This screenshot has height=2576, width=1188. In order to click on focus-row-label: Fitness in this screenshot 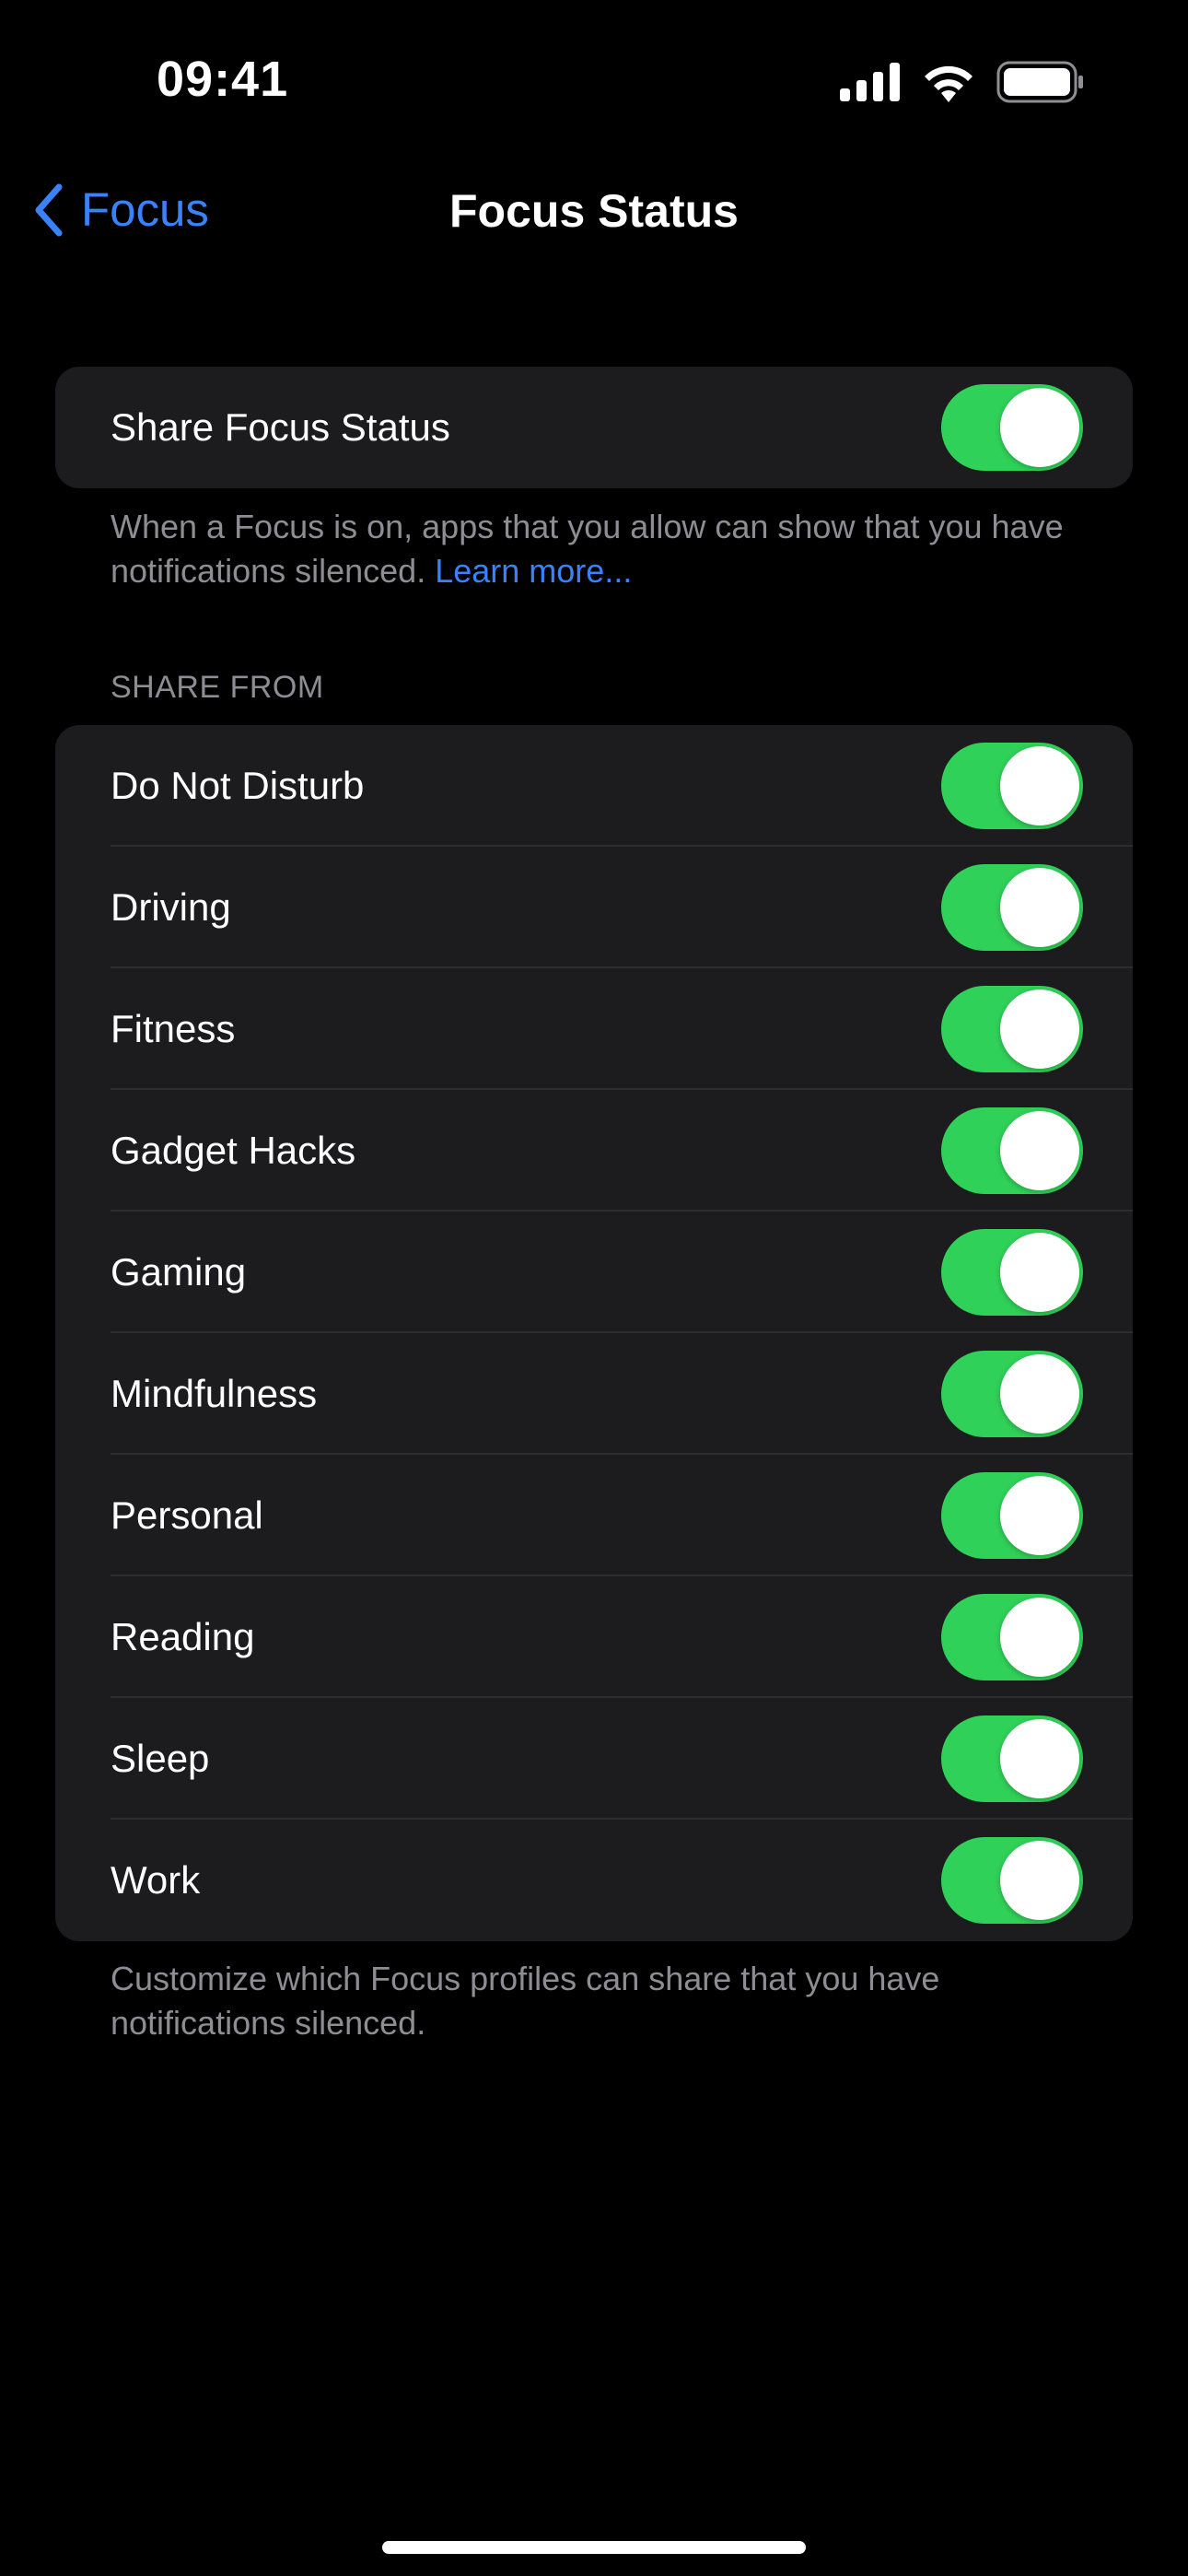, I will do `click(173, 1028)`.